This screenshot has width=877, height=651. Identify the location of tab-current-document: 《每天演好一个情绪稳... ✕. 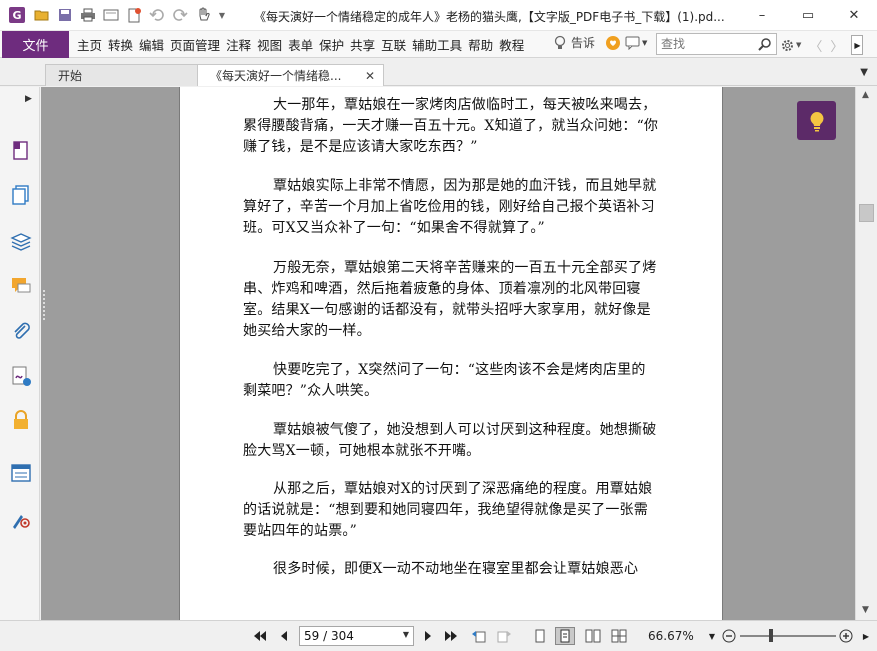
(290, 75).